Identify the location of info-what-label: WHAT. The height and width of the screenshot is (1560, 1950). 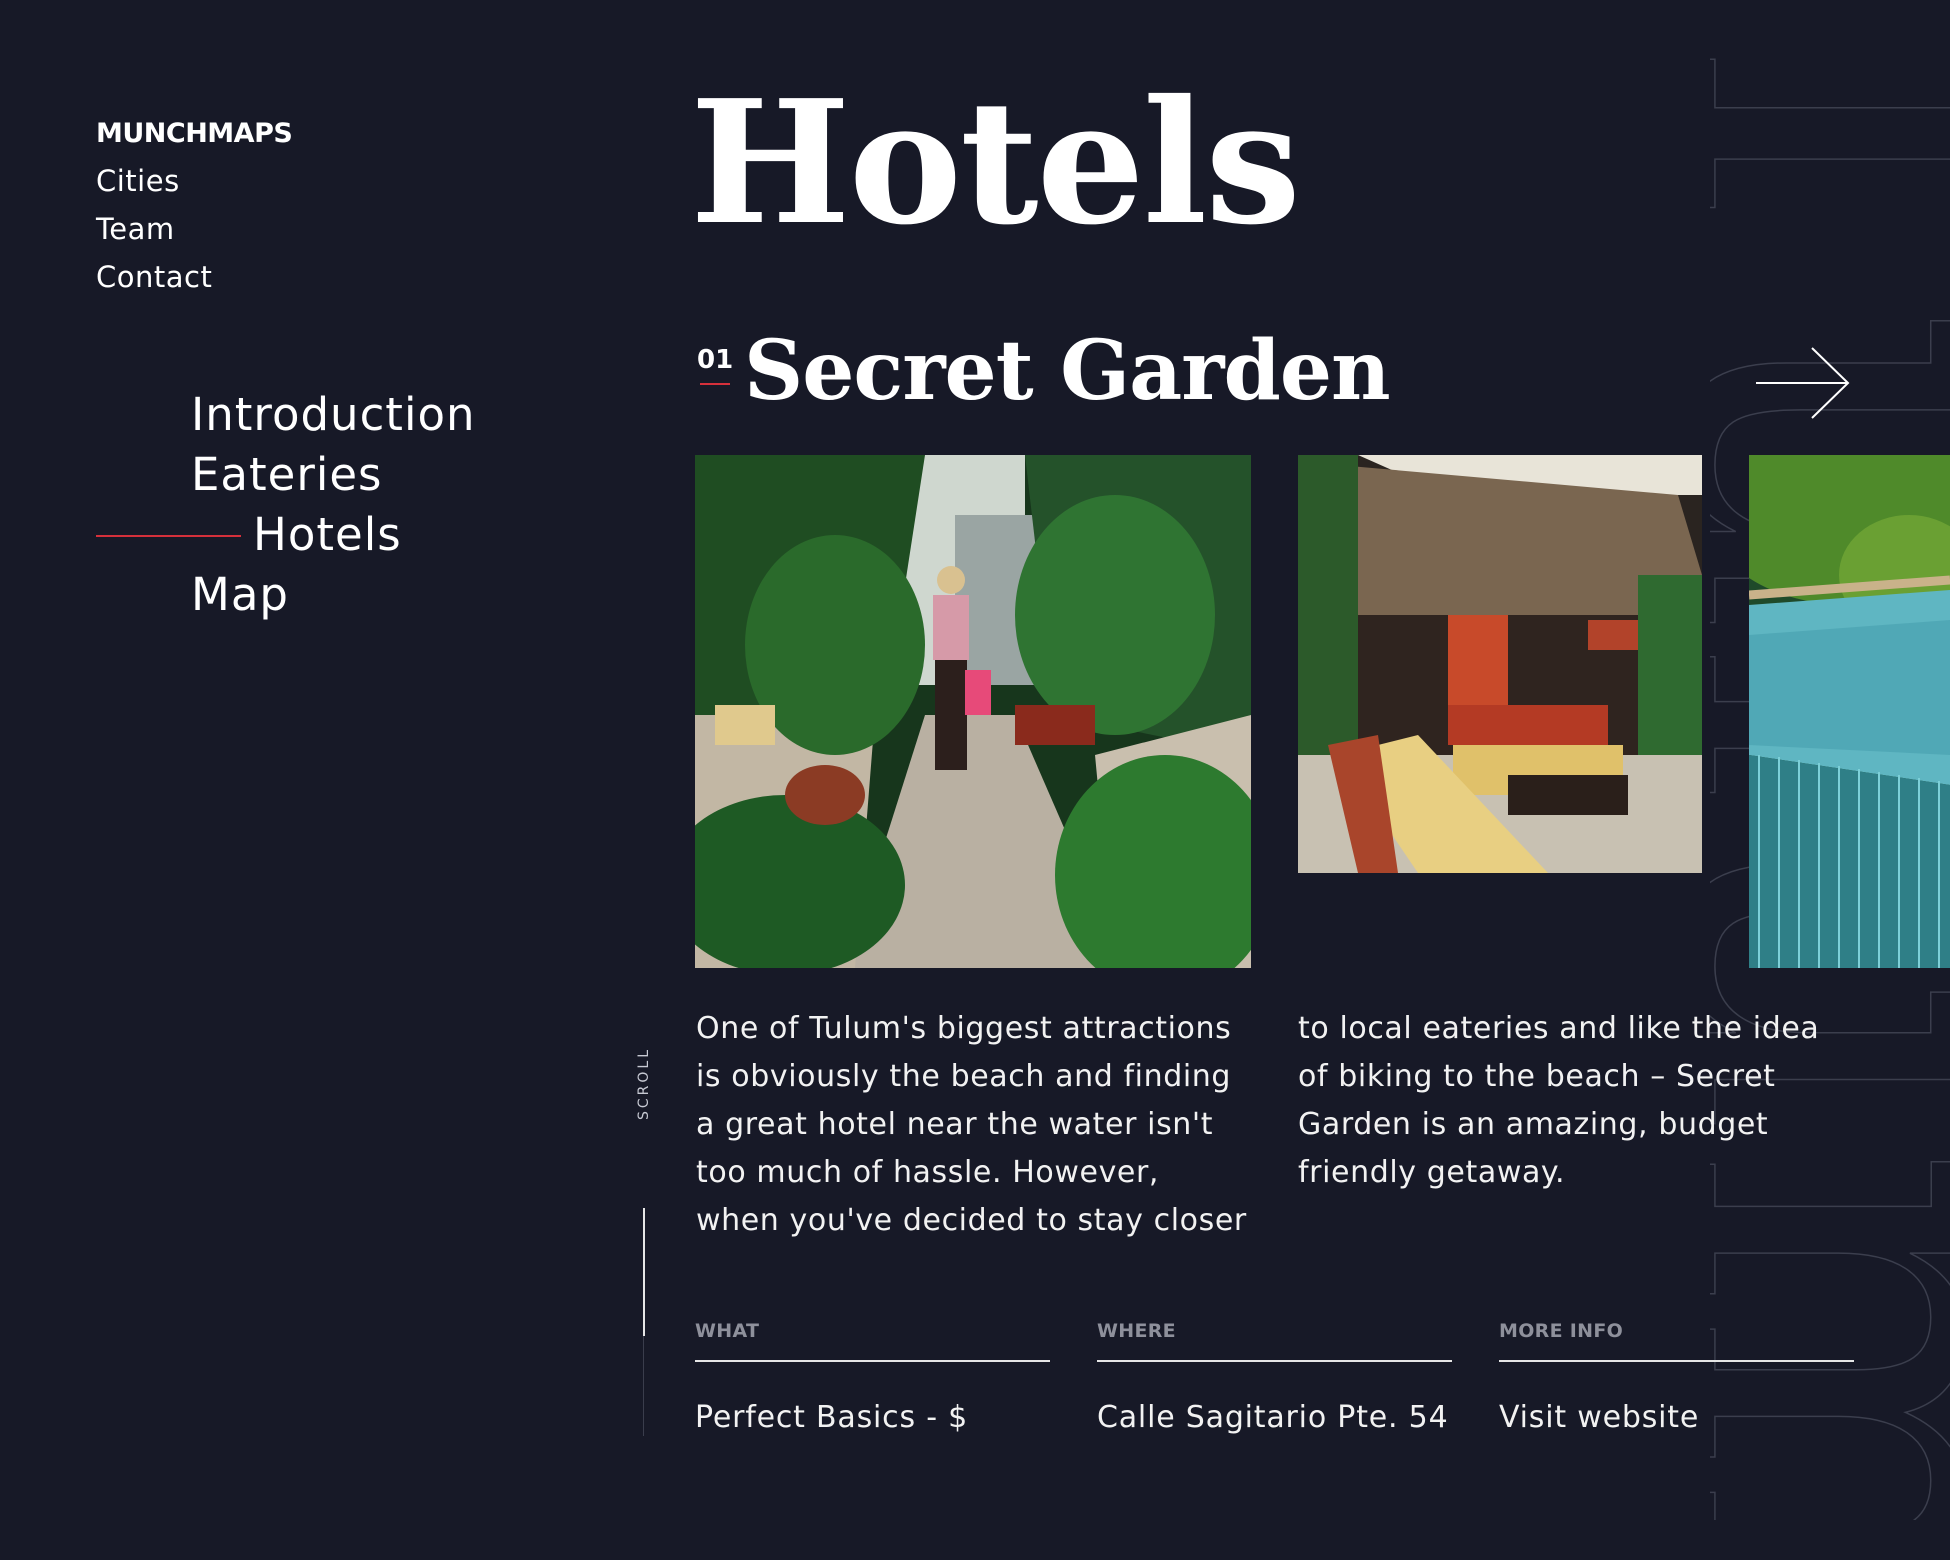
(872, 1341).